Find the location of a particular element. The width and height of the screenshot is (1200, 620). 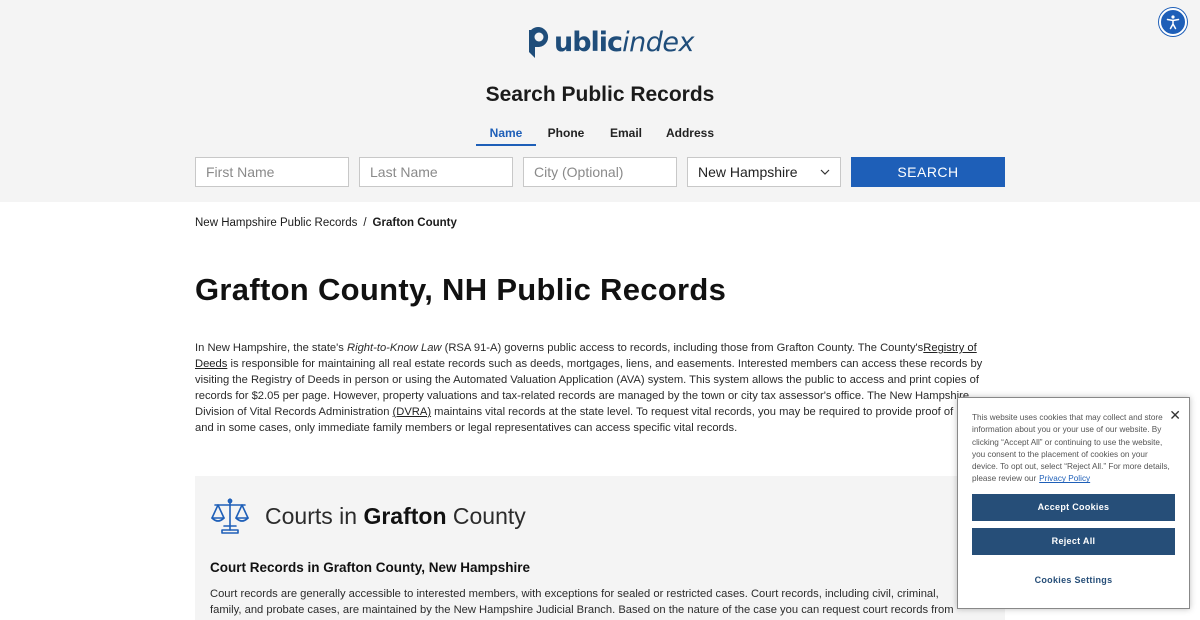

search-title: Search Public Records is located at coordinates (600, 94).